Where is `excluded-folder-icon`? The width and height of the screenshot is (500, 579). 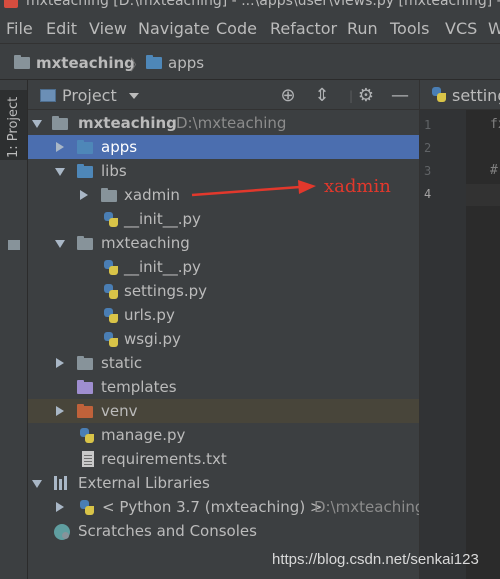
excluded-folder-icon is located at coordinates (85, 411).